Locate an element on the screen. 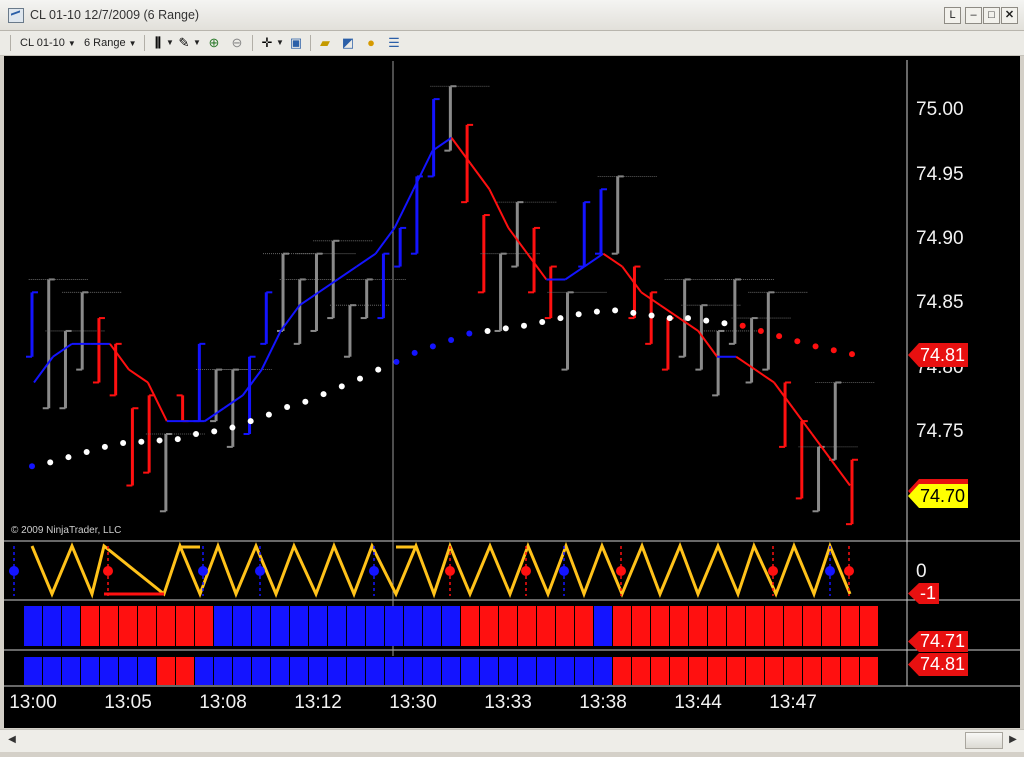 The height and width of the screenshot is (757, 1024). period-selector: 6 Range ▼ is located at coordinates (110, 43).